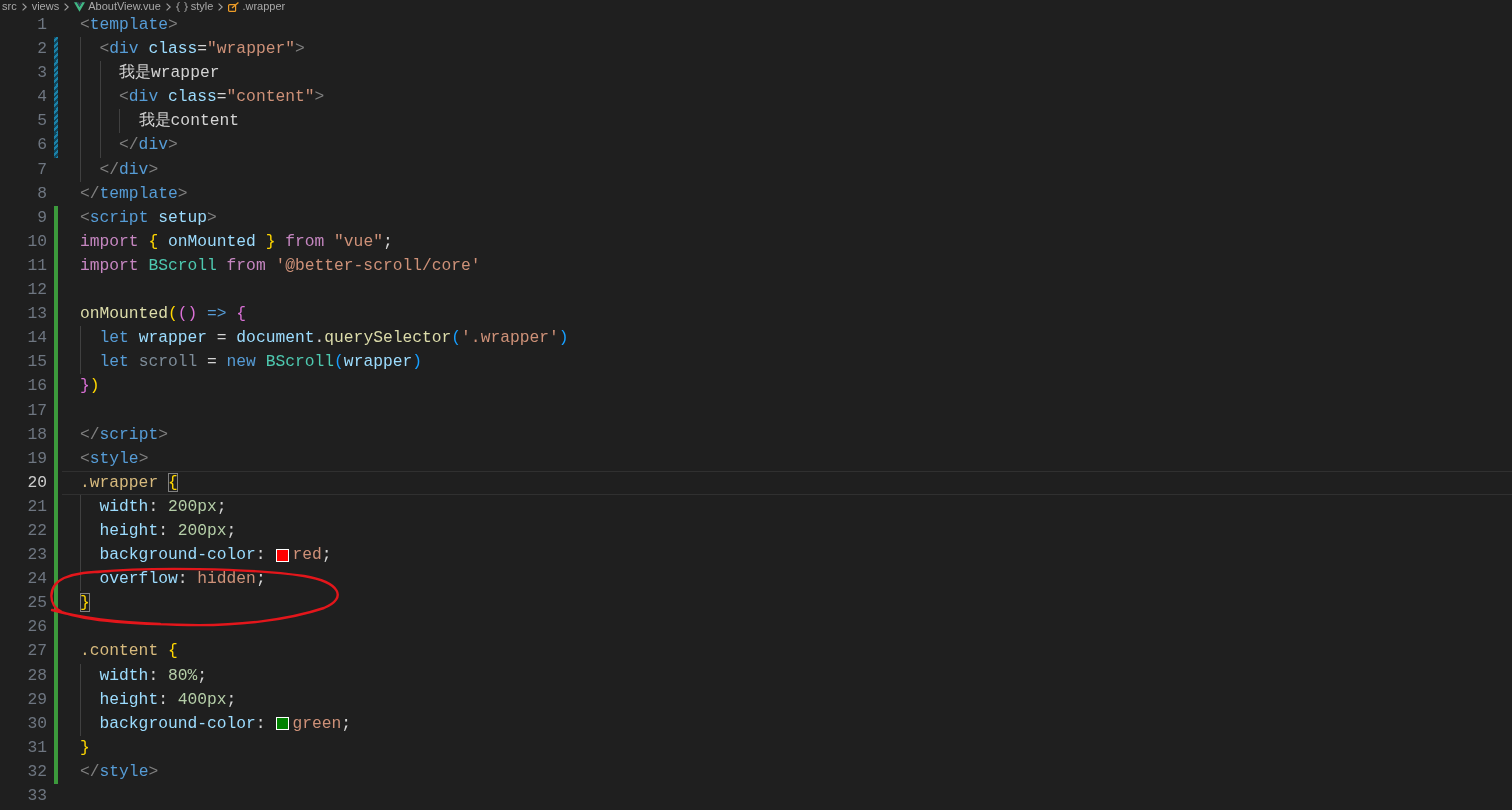  What do you see at coordinates (36, 314) in the screenshot?
I see `line-number: 13` at bounding box center [36, 314].